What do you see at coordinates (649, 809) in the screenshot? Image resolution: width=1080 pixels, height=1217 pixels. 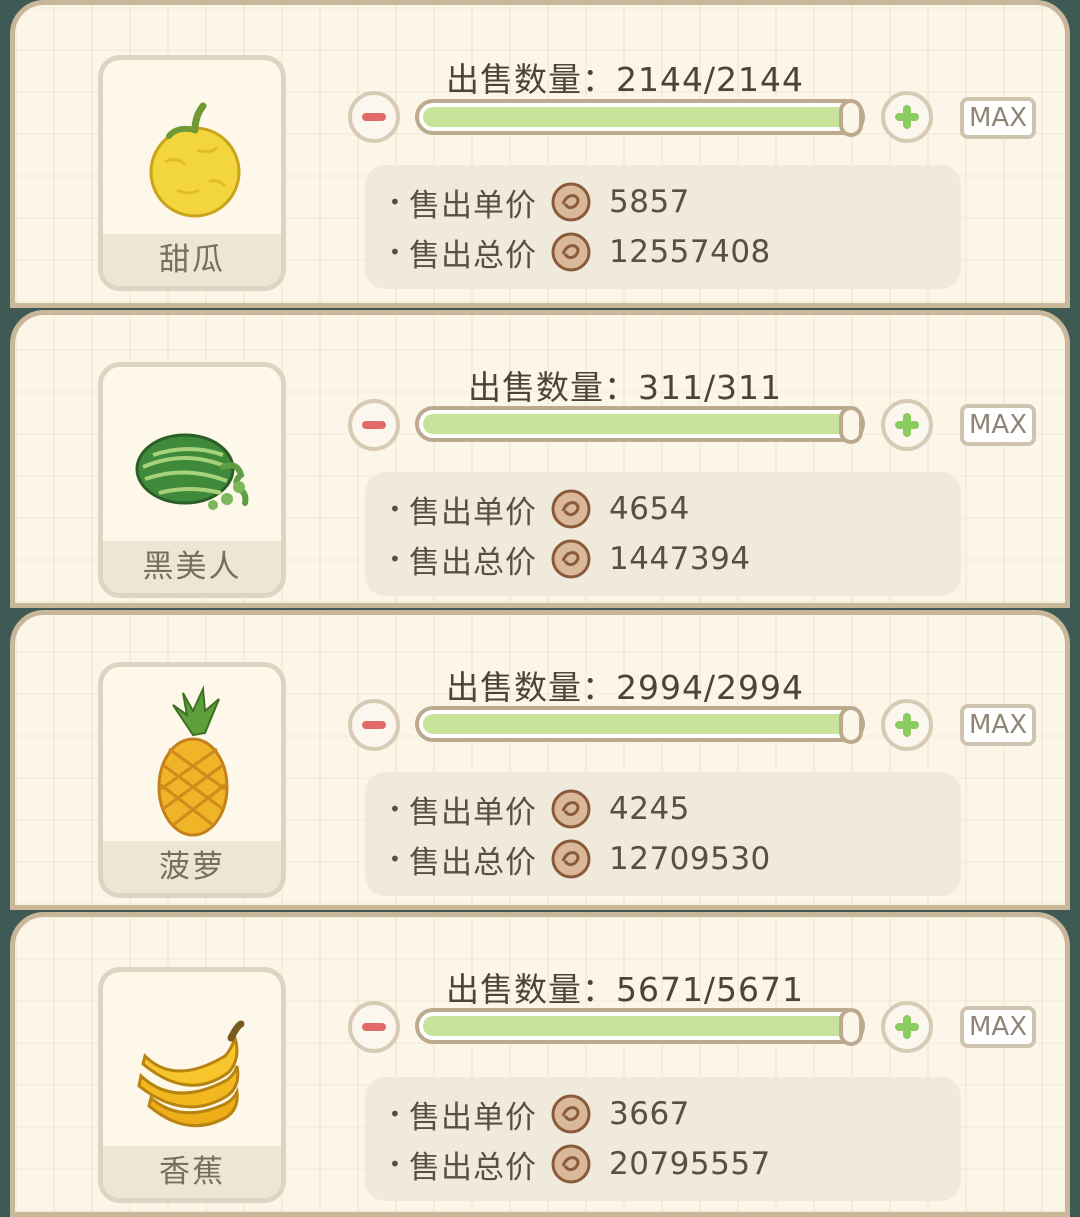 I see `unit-price-value: 4245` at bounding box center [649, 809].